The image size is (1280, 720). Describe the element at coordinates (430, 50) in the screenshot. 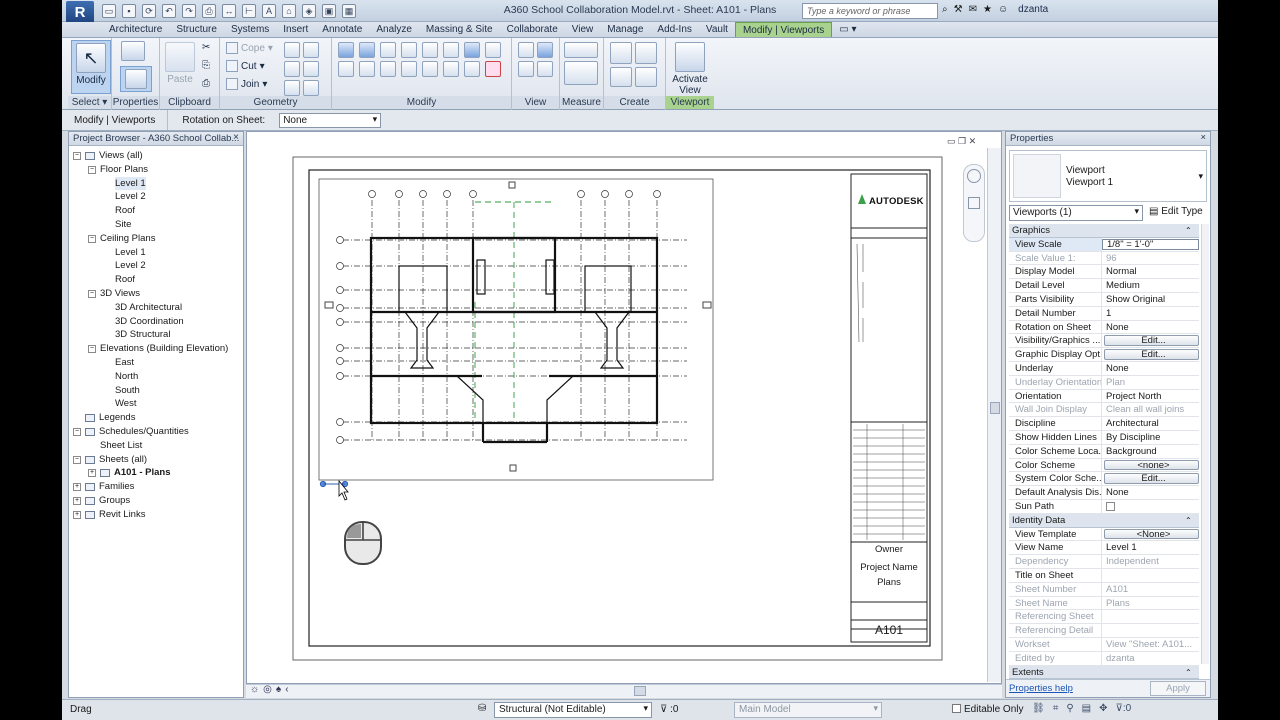

I see `split-icon` at that location.